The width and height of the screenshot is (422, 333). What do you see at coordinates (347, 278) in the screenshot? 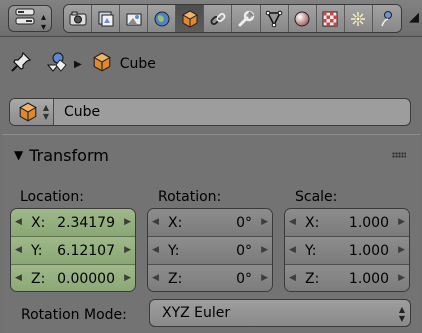
I see `scale-z-field: ◀ Z: 1.000 ▶` at bounding box center [347, 278].